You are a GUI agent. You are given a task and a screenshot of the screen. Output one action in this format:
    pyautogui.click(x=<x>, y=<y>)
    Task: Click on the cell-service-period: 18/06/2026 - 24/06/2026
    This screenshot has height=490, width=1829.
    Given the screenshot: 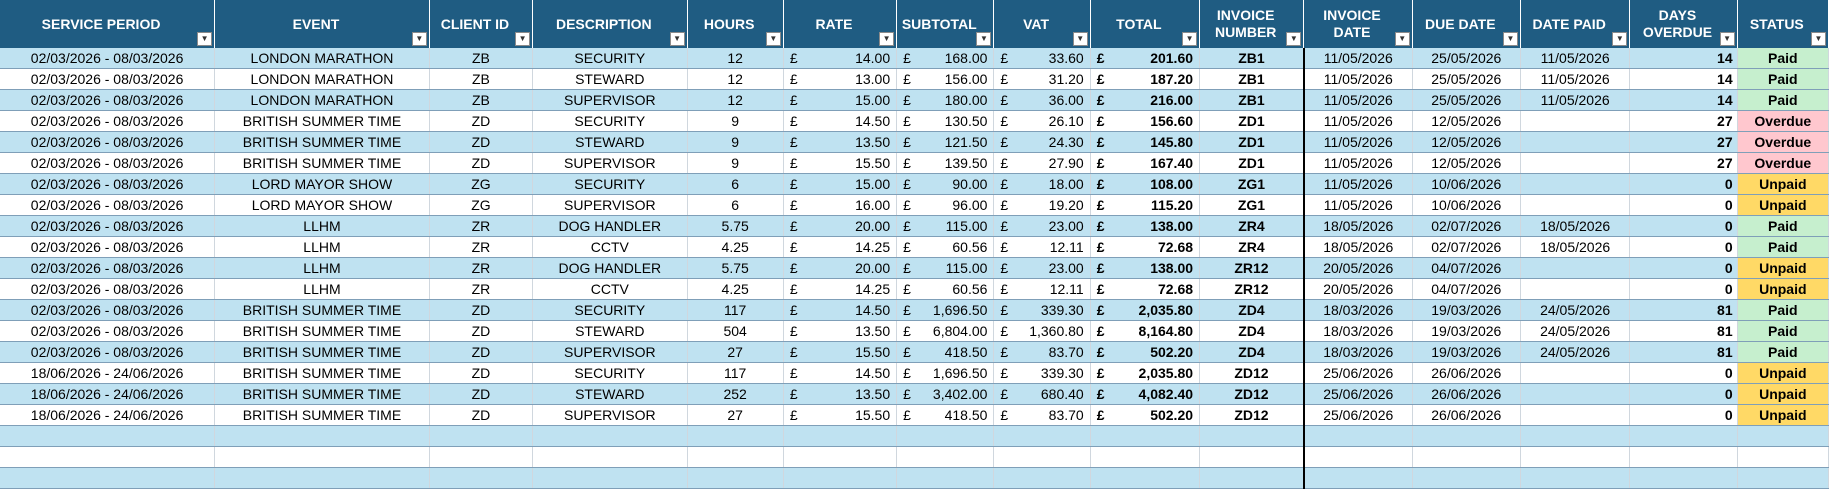 What is the action you would take?
    pyautogui.click(x=108, y=394)
    